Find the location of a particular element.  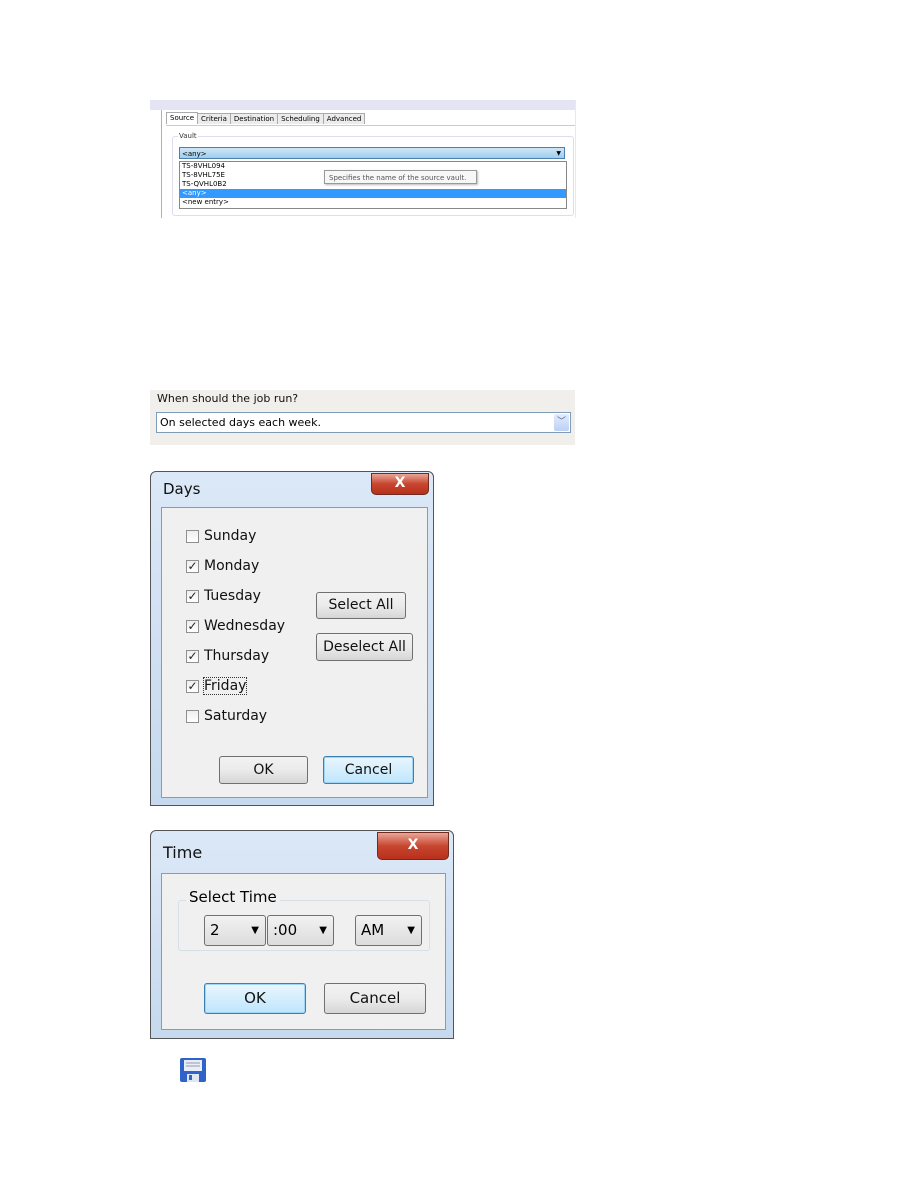

deselect-all-button: Deselect All is located at coordinates (364, 647).